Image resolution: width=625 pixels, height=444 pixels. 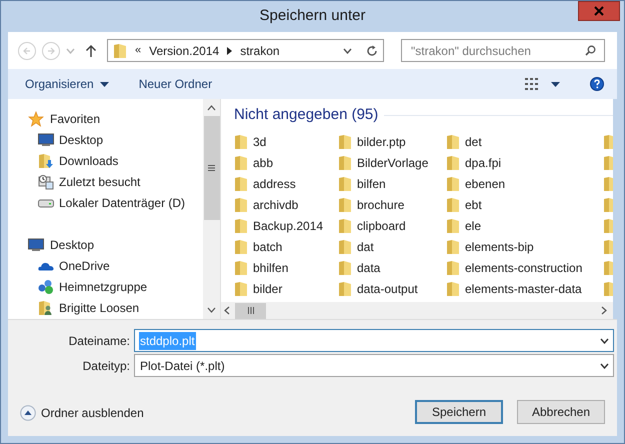 What do you see at coordinates (286, 183) in the screenshot?
I see `folder-item: address` at bounding box center [286, 183].